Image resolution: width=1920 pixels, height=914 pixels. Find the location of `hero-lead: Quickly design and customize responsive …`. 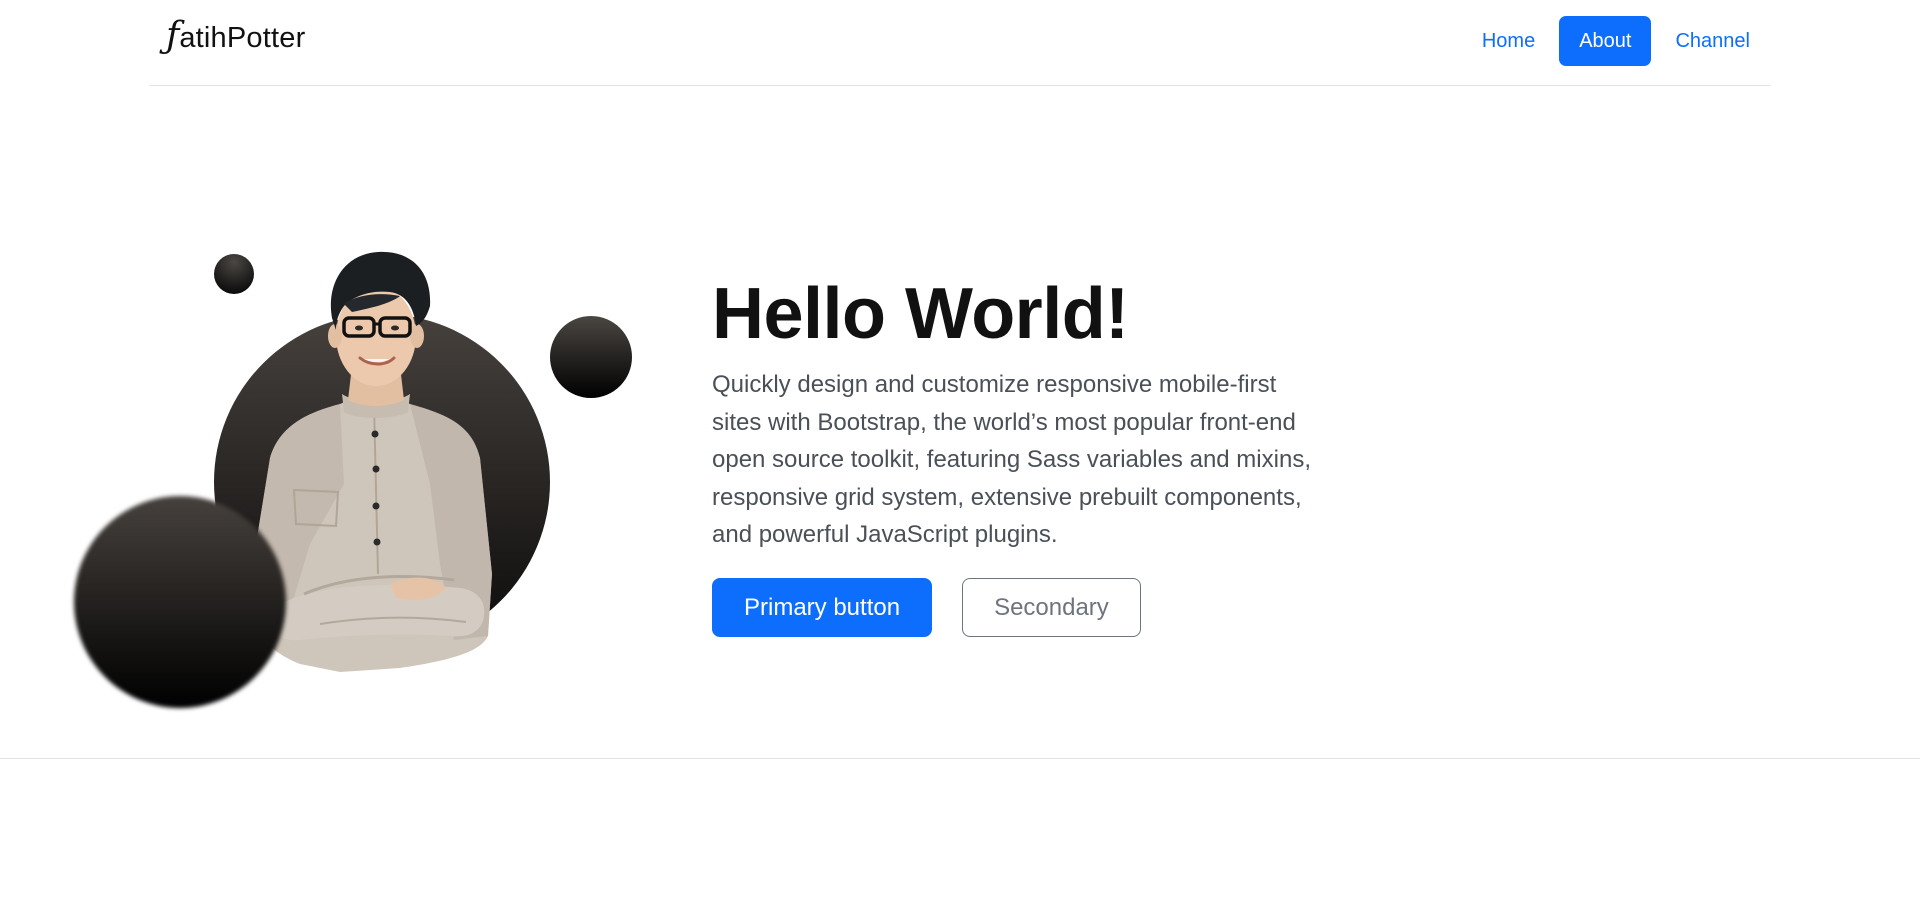

hero-lead: Quickly design and customize responsive … is located at coordinates (1011, 459).